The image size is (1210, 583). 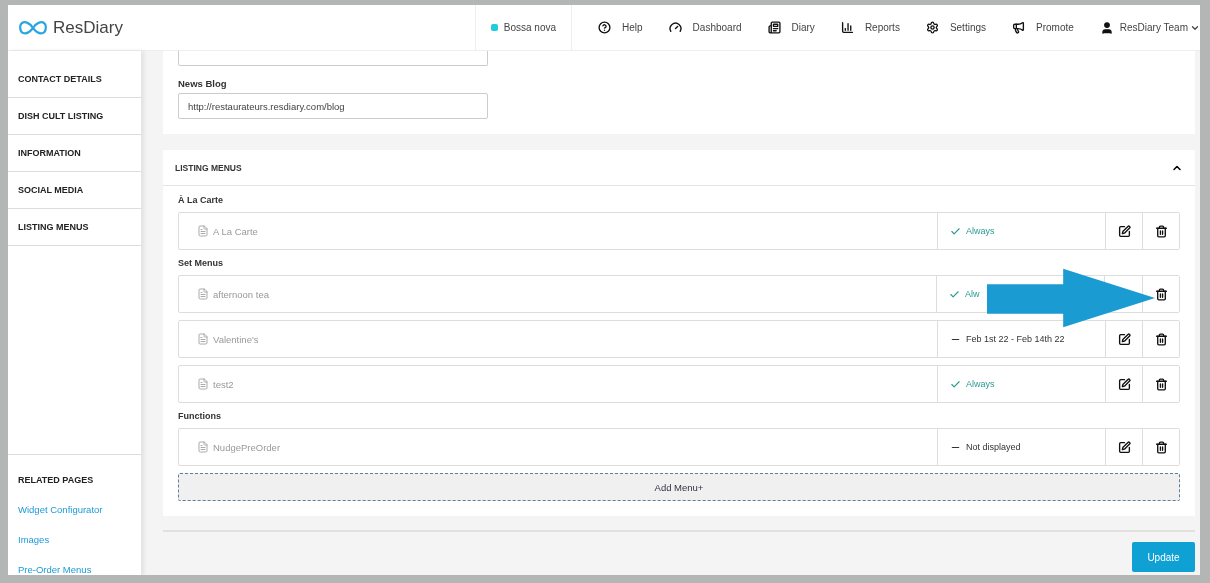 I want to click on menu-name: afternoon tea, so click(x=241, y=294).